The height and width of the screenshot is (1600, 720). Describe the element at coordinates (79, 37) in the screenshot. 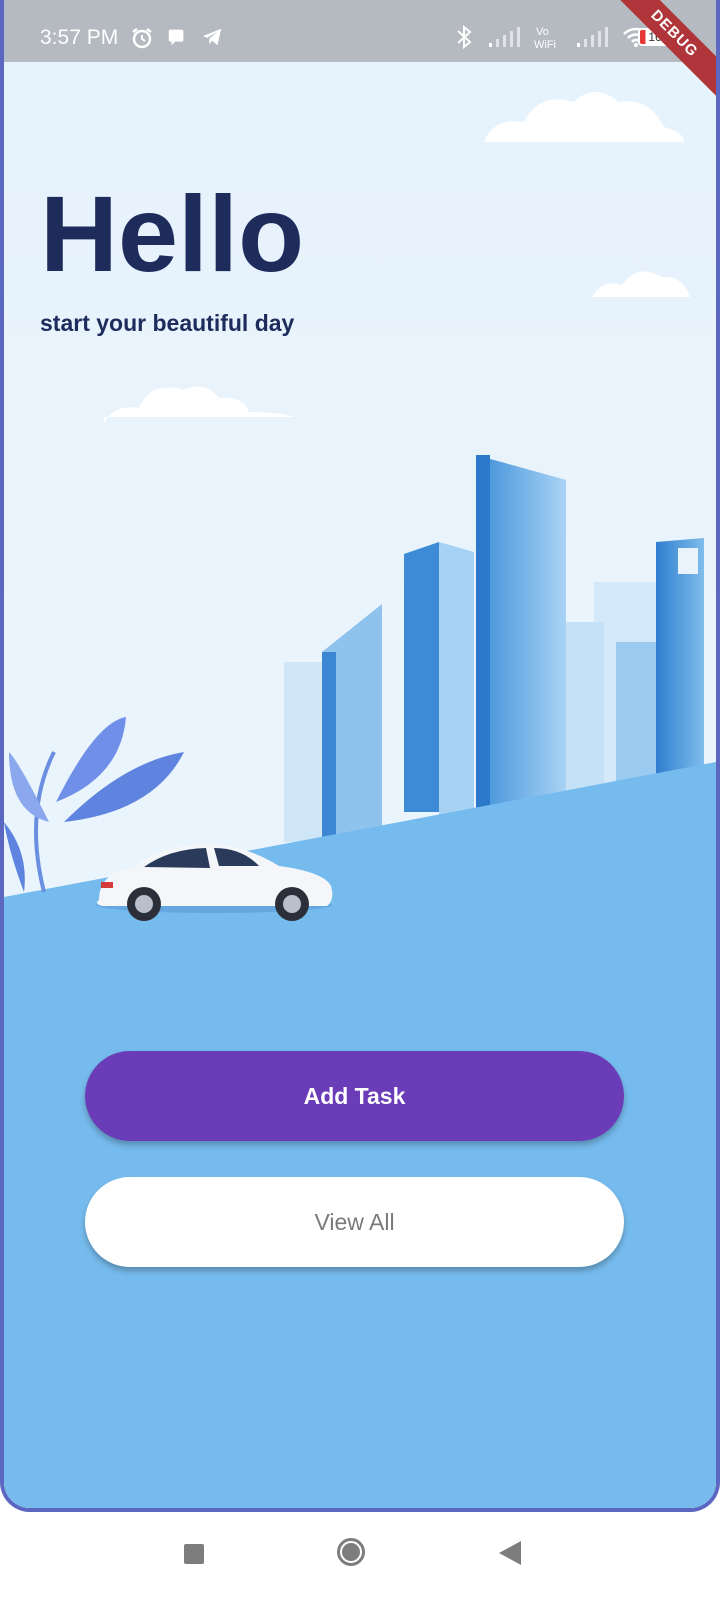

I see `status-time: 3:57 PM` at that location.